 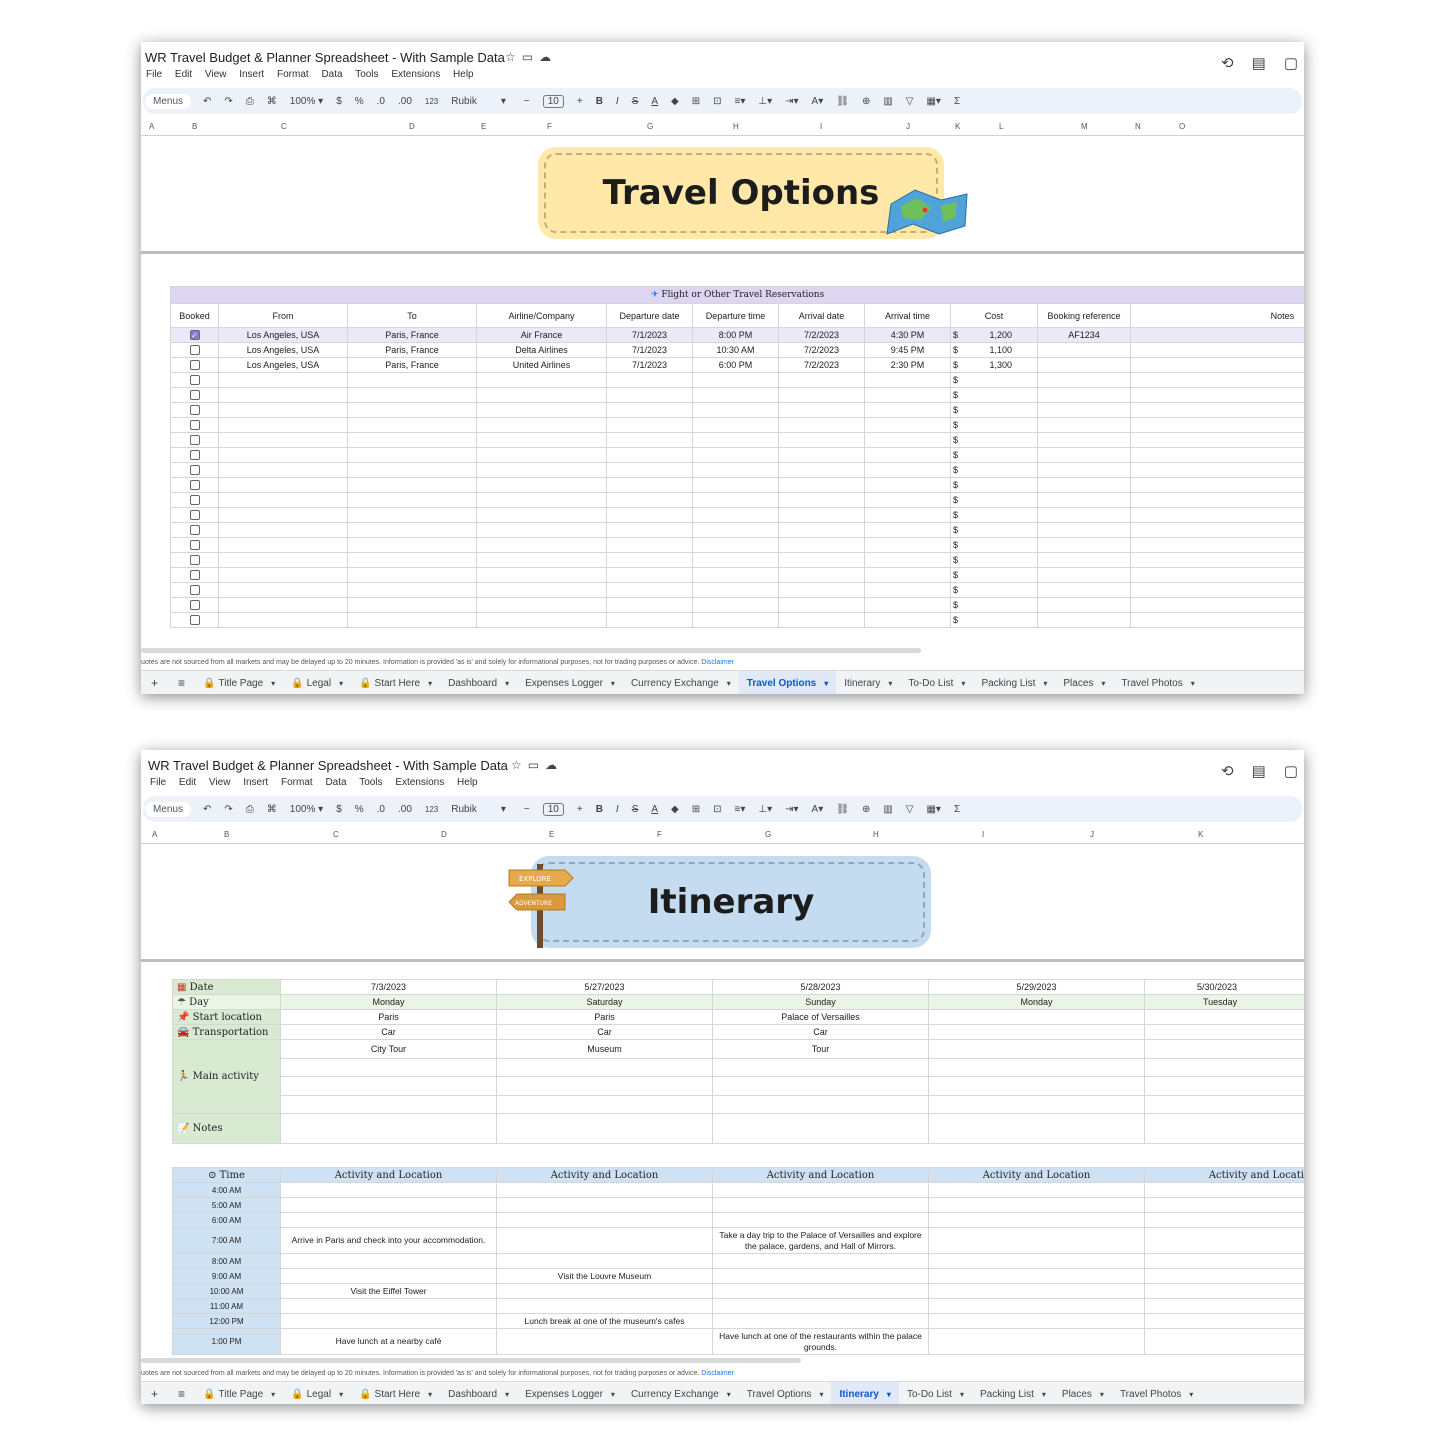 What do you see at coordinates (635, 101) in the screenshot?
I see `strikethrough-icon: S` at bounding box center [635, 101].